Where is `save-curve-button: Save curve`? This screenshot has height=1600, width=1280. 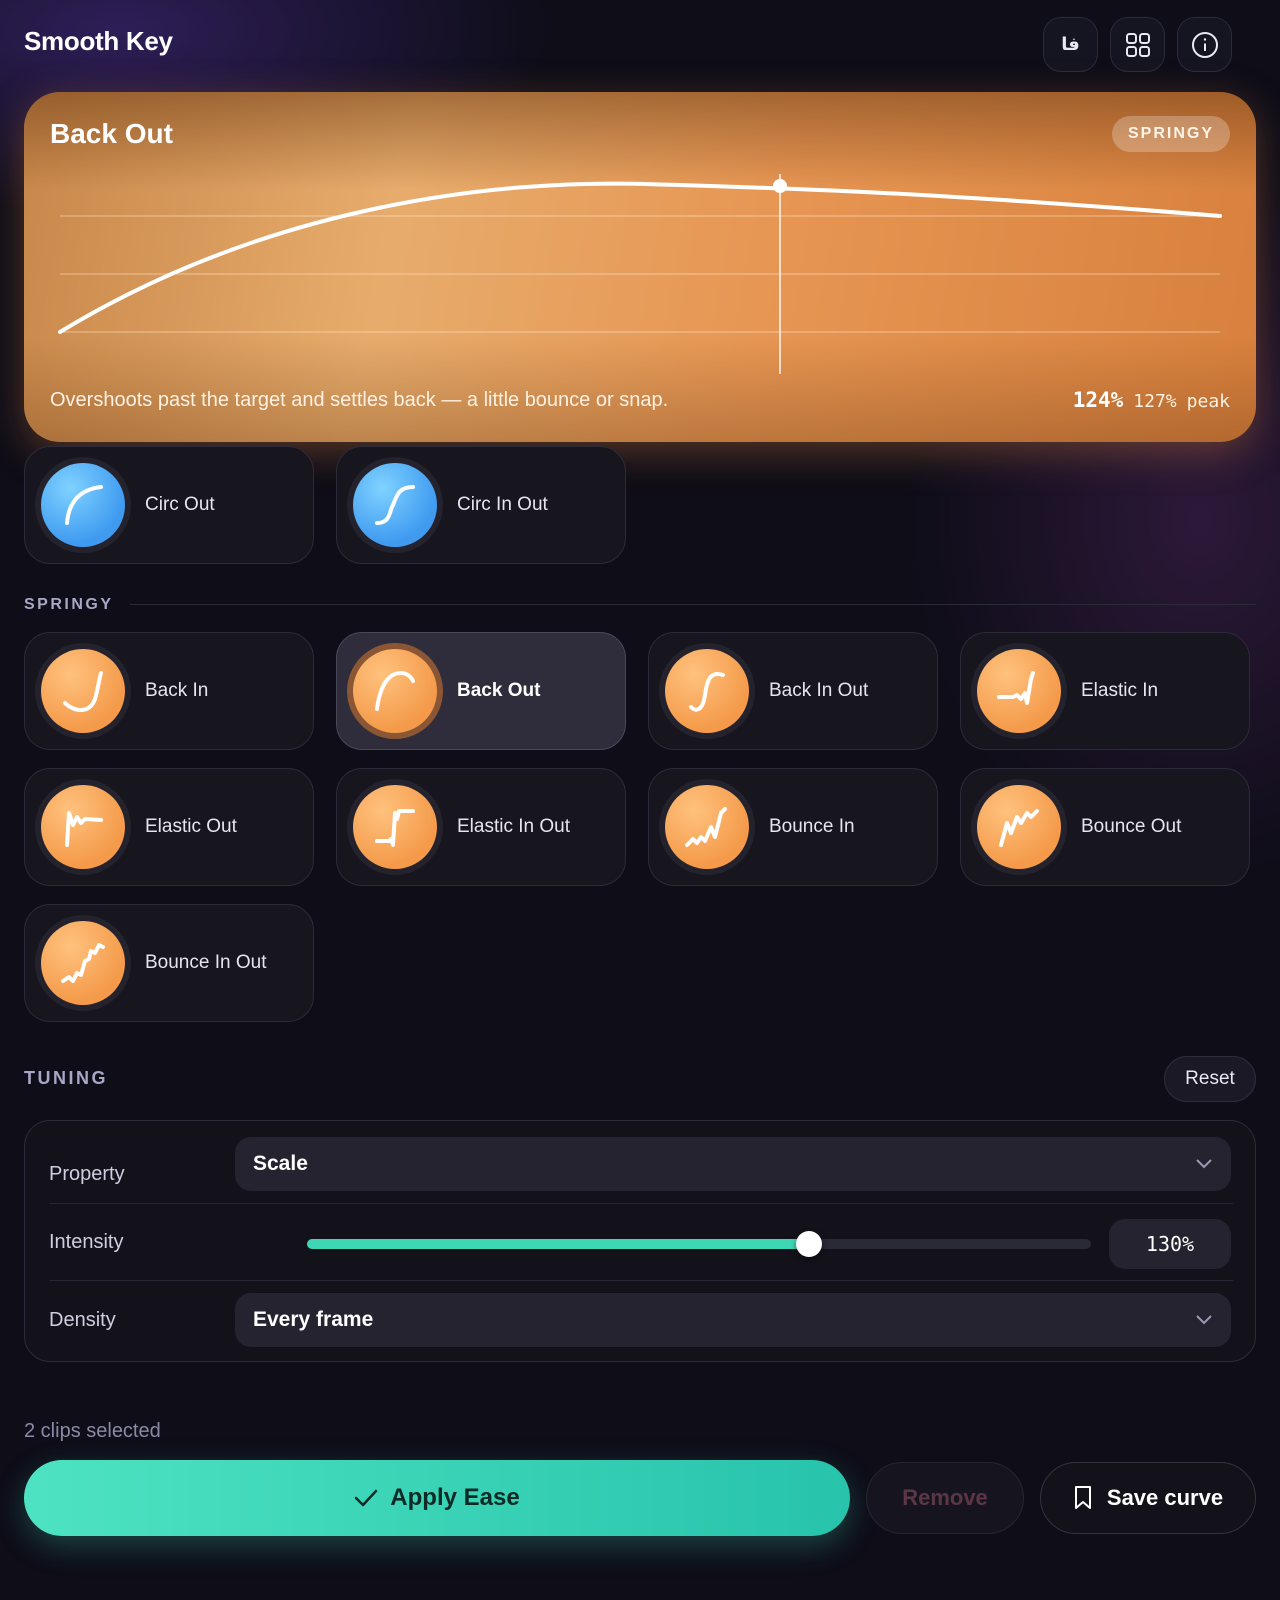 save-curve-button: Save curve is located at coordinates (1148, 1498).